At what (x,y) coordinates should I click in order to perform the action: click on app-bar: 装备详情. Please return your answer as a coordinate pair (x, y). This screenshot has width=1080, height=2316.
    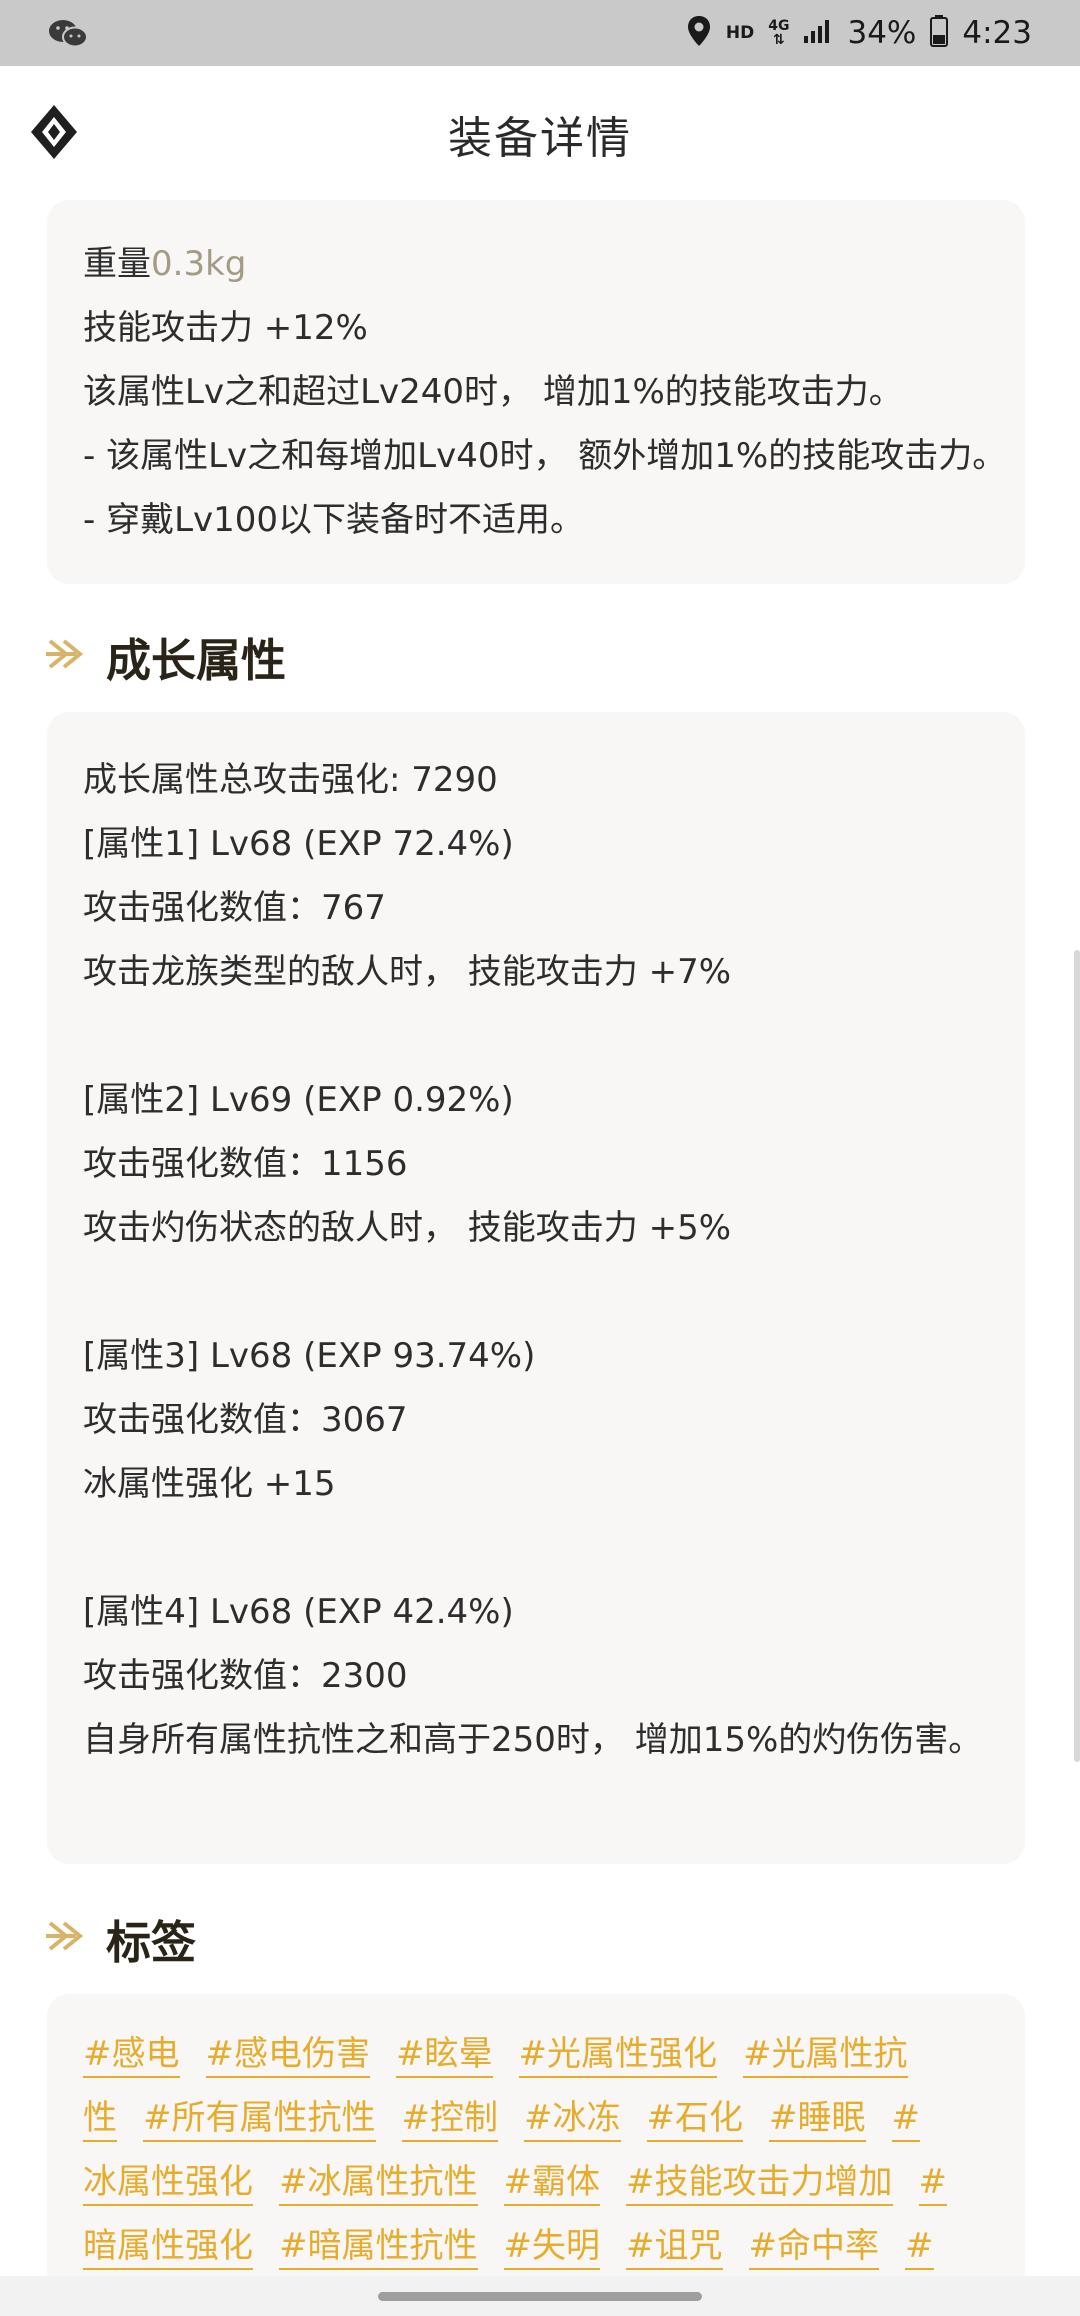
    Looking at the image, I should click on (540, 131).